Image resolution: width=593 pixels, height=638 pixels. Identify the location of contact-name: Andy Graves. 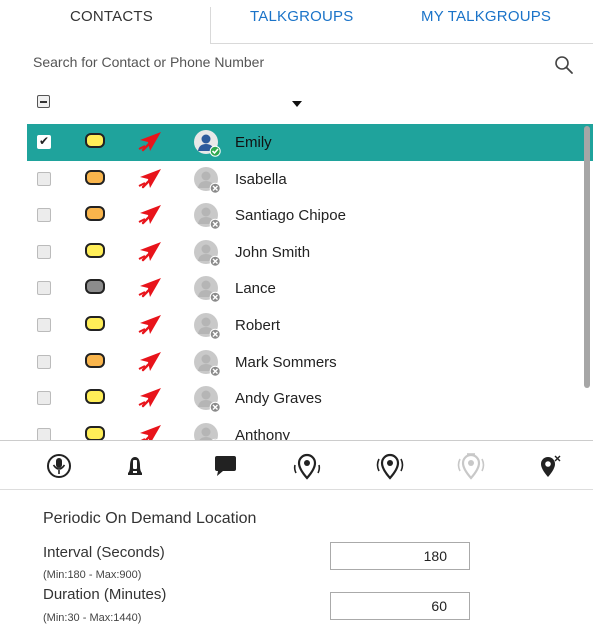
(278, 399).